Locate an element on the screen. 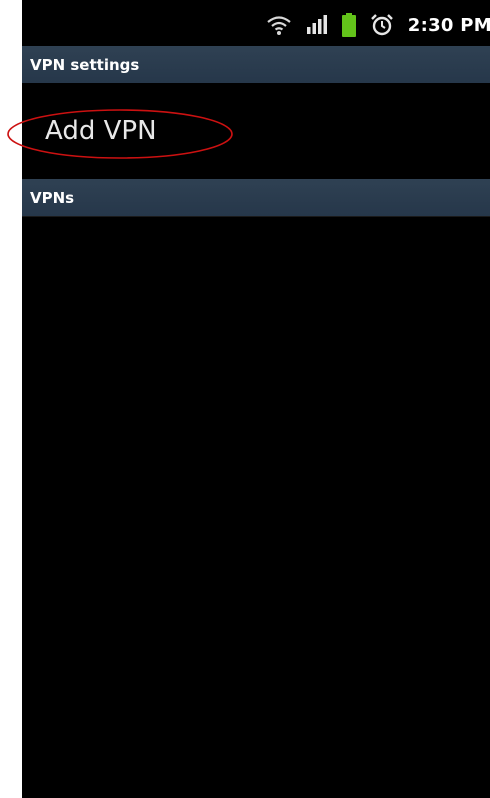 This screenshot has height=798, width=490. vpns-section-header: VPNs is located at coordinates (256, 197).